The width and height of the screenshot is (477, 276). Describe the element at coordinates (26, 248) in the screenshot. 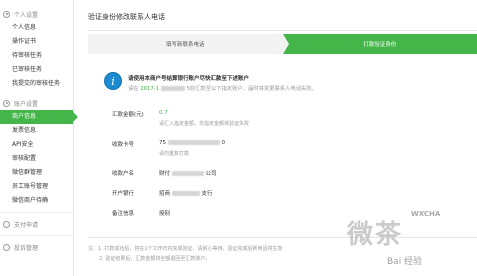

I see `sidebar-item-label: 投诉管理` at that location.